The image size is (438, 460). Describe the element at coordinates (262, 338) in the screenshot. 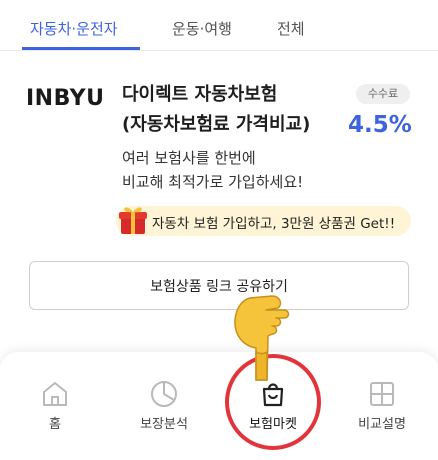

I see `pointing-hand-icon` at that location.